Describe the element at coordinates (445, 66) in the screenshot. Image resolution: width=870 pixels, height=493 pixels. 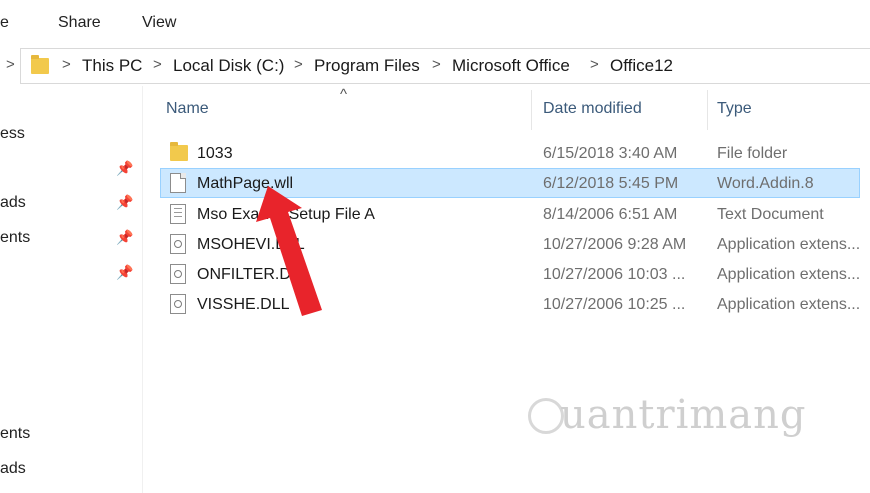
I see `address-bar` at that location.